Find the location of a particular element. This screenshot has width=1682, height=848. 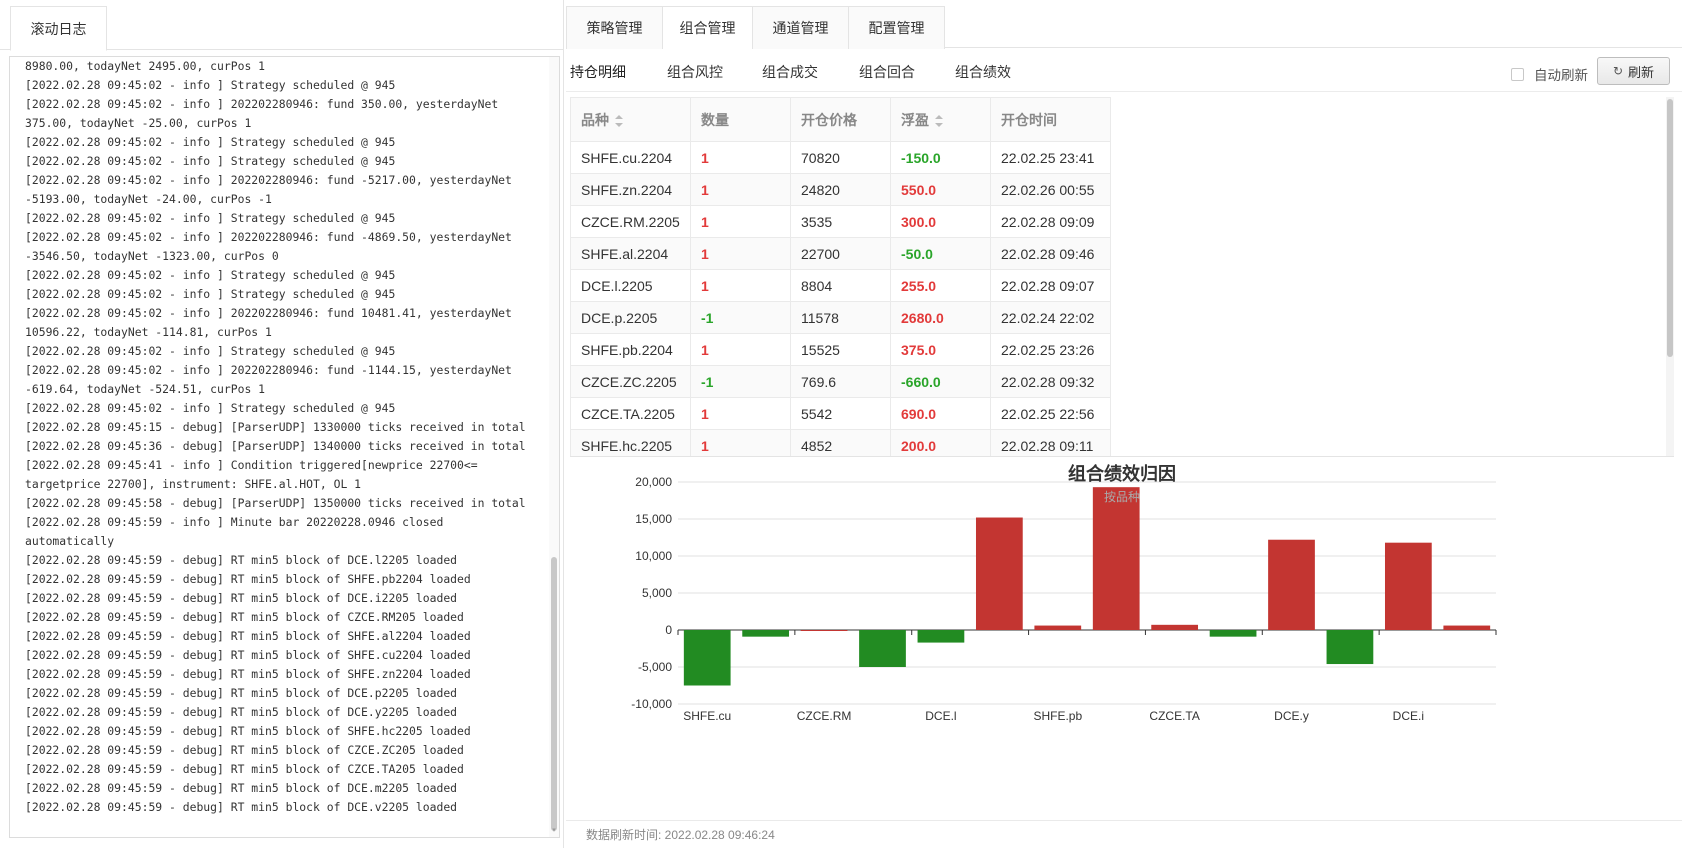

panel-divider is located at coordinates (563, 424).